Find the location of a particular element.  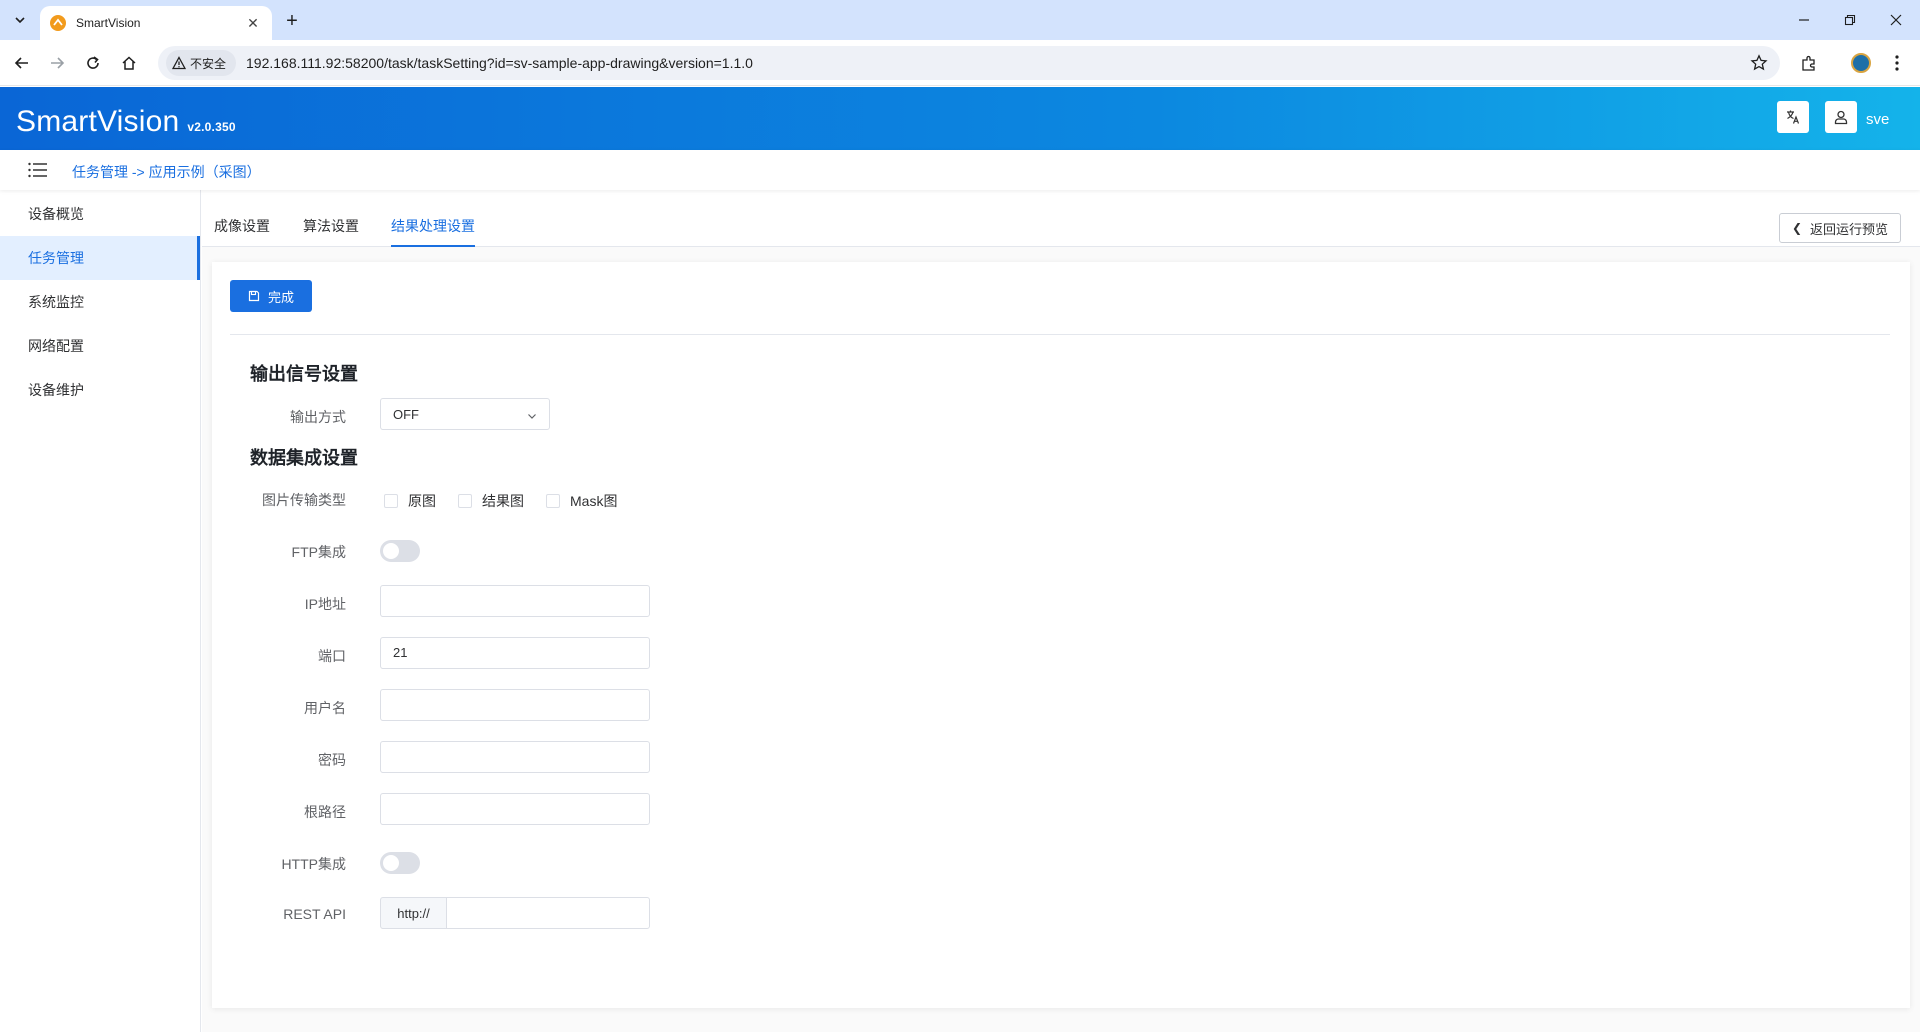

ftp-integration-toggle is located at coordinates (400, 551).